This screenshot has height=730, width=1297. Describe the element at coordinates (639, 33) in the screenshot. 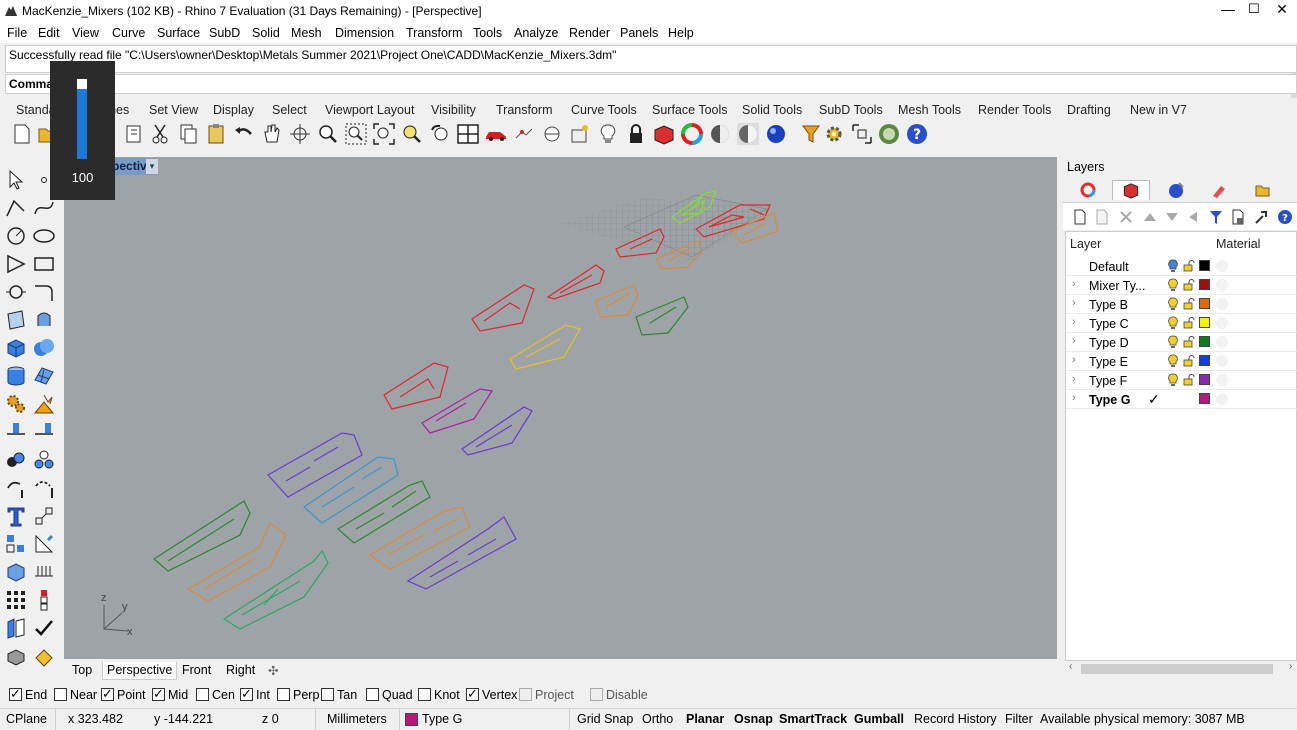

I see `menu-panels: Panels` at that location.